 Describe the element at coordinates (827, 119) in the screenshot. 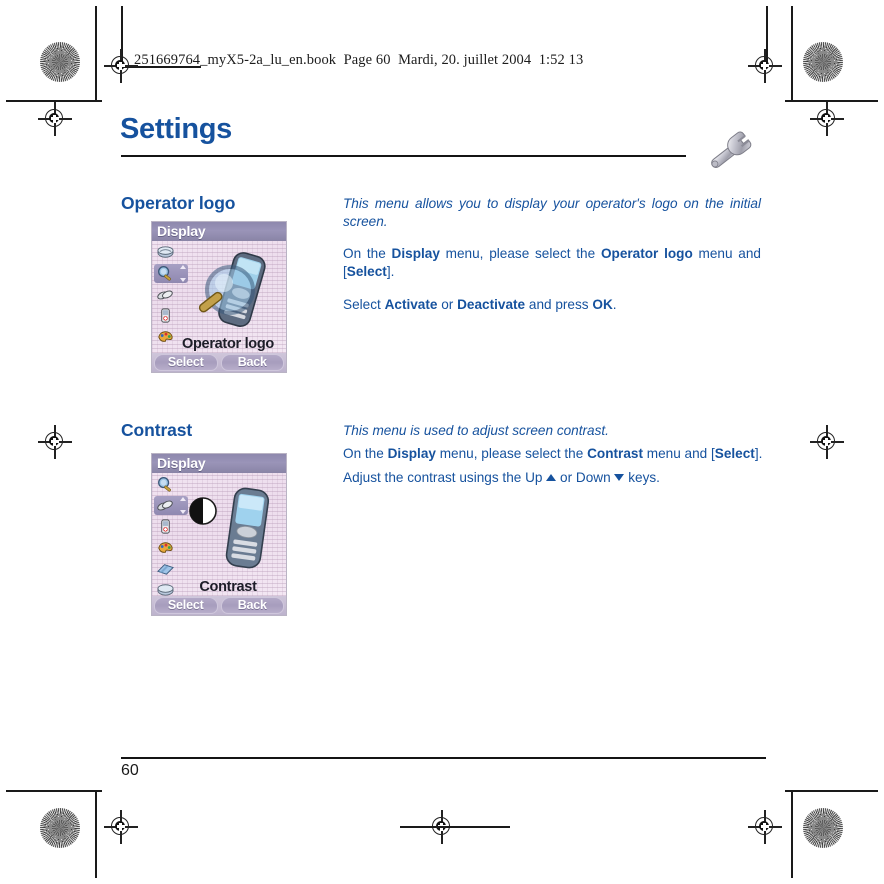

I see `registration-mark-right-upper` at that location.